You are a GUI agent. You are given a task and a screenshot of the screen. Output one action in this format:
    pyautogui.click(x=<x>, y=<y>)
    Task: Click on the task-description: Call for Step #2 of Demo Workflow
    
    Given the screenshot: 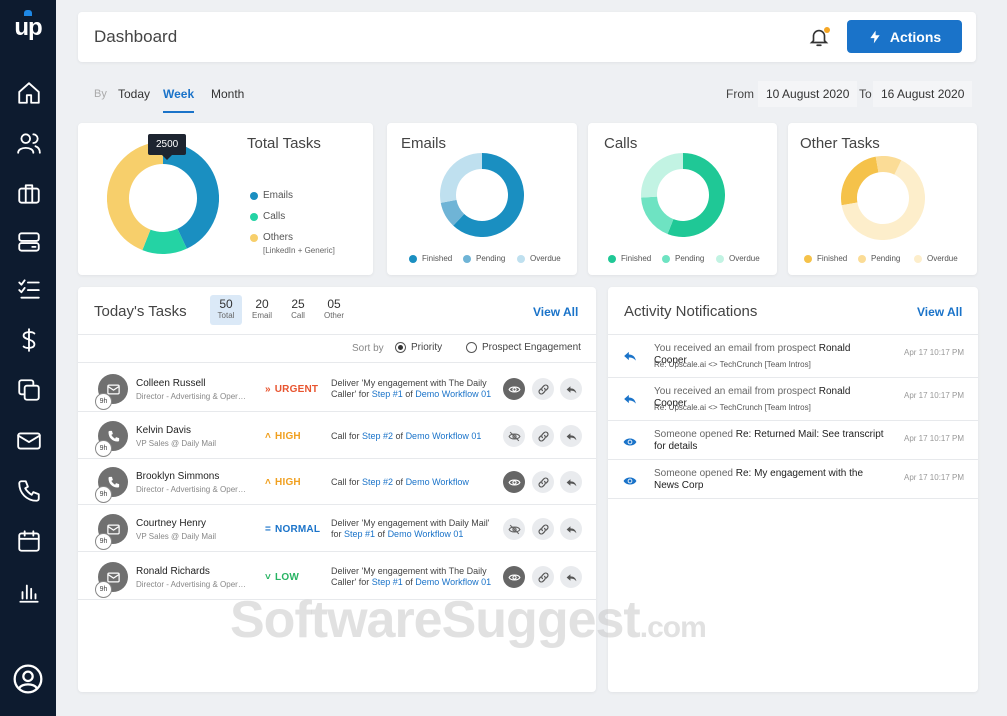 What is the action you would take?
    pyautogui.click(x=416, y=482)
    